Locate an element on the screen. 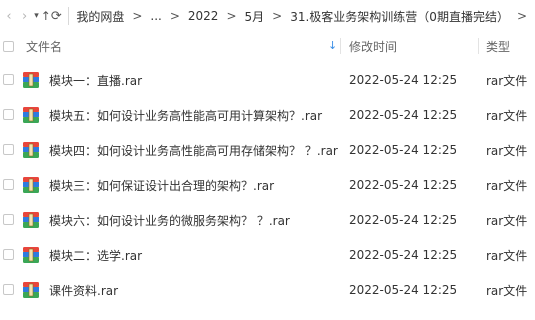 Image resolution: width=535 pixels, height=320 pixels. file-list-header: 文件名 ↓ 修改时间 类型 is located at coordinates (267, 46).